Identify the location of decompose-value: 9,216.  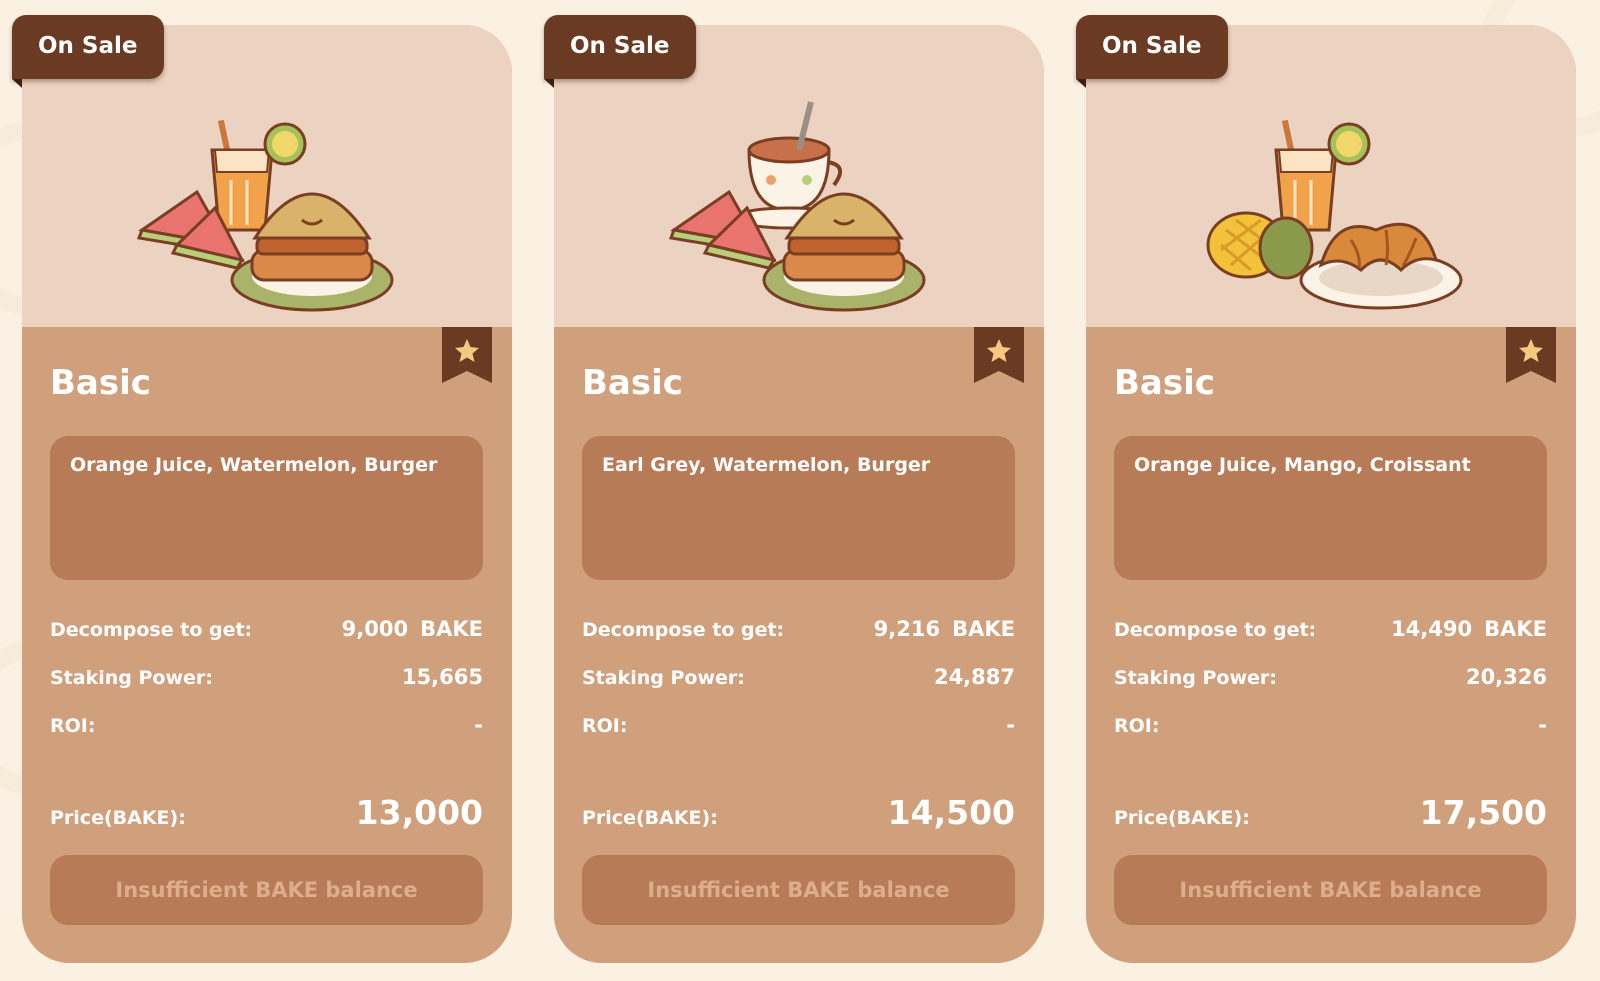
(907, 629).